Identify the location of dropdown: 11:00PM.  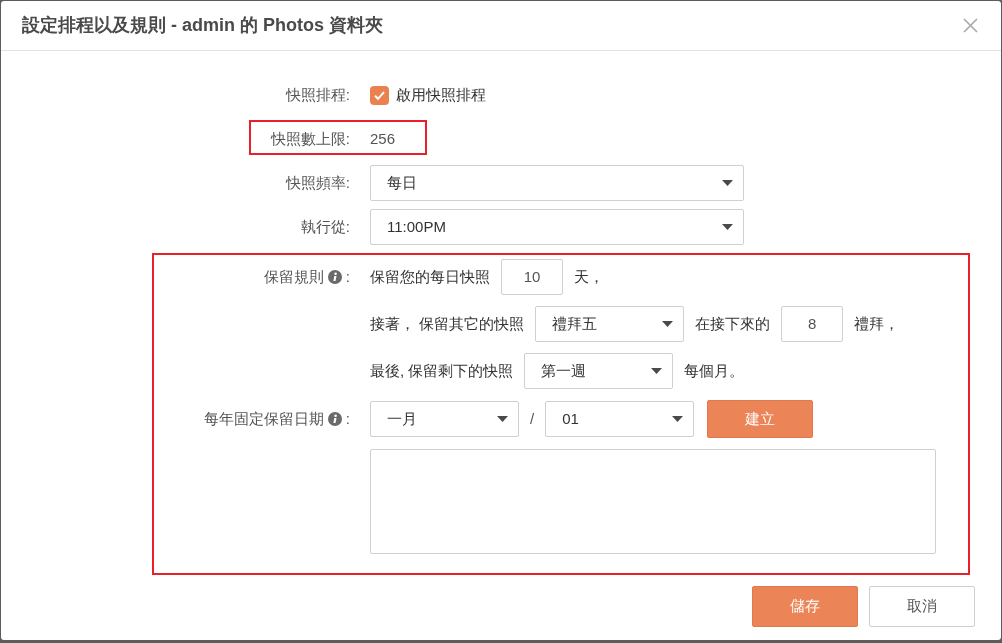
(557, 227).